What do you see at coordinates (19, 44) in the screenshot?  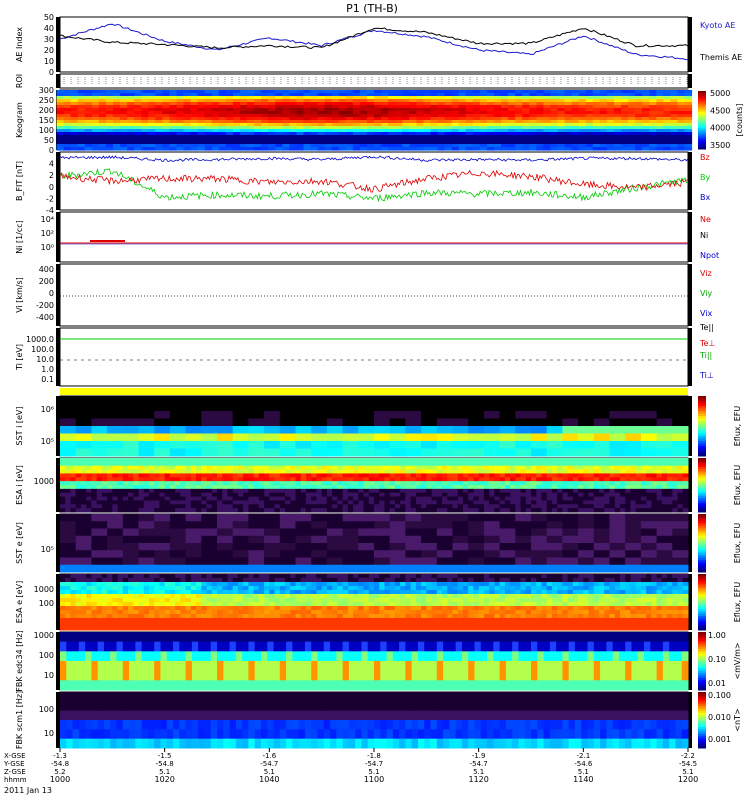 I see `panel-ylabel: AE Index` at bounding box center [19, 44].